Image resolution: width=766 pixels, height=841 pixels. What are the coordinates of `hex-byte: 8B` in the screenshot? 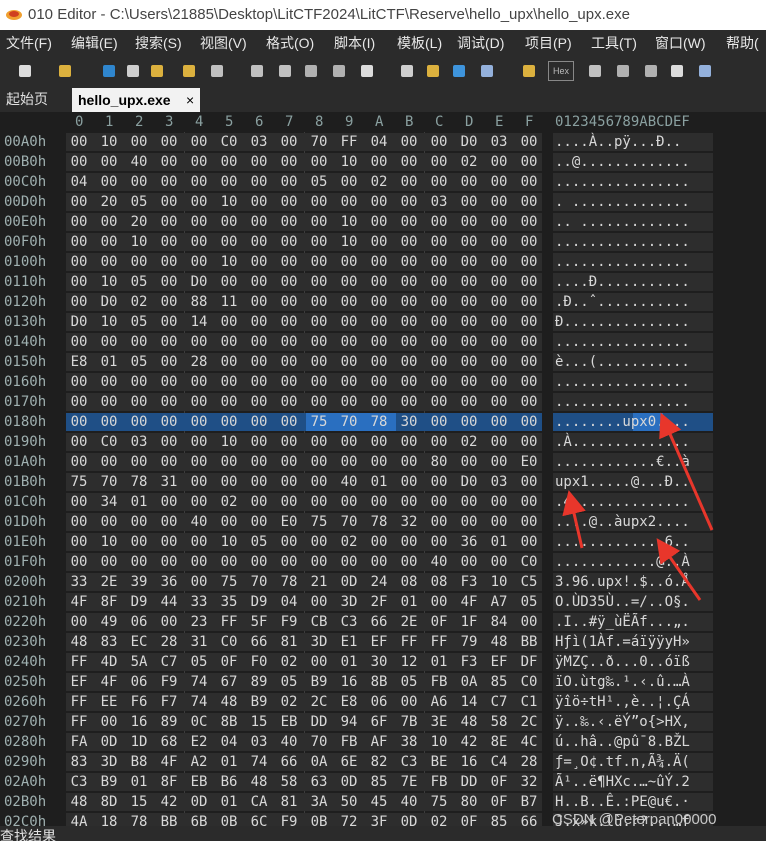 It's located at (379, 682).